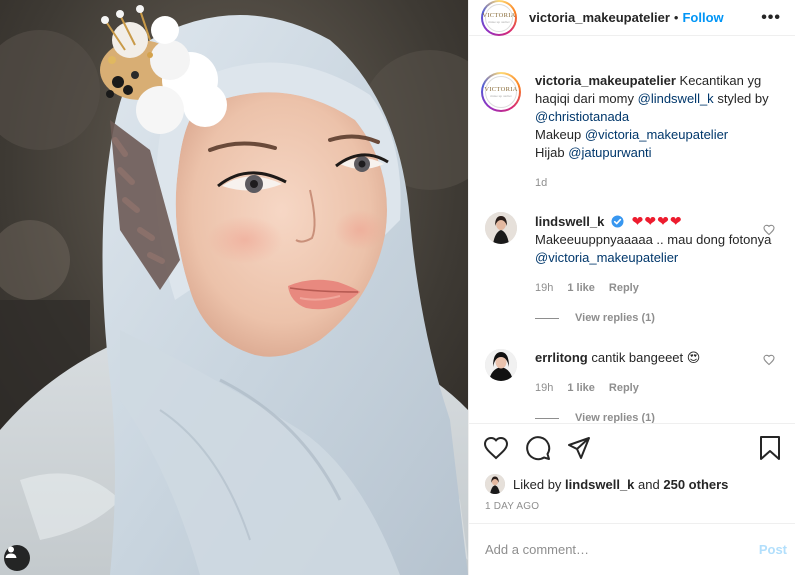 The width and height of the screenshot is (795, 575). Describe the element at coordinates (558, 134) in the screenshot. I see `caption-makeup-label: Makeup` at that location.